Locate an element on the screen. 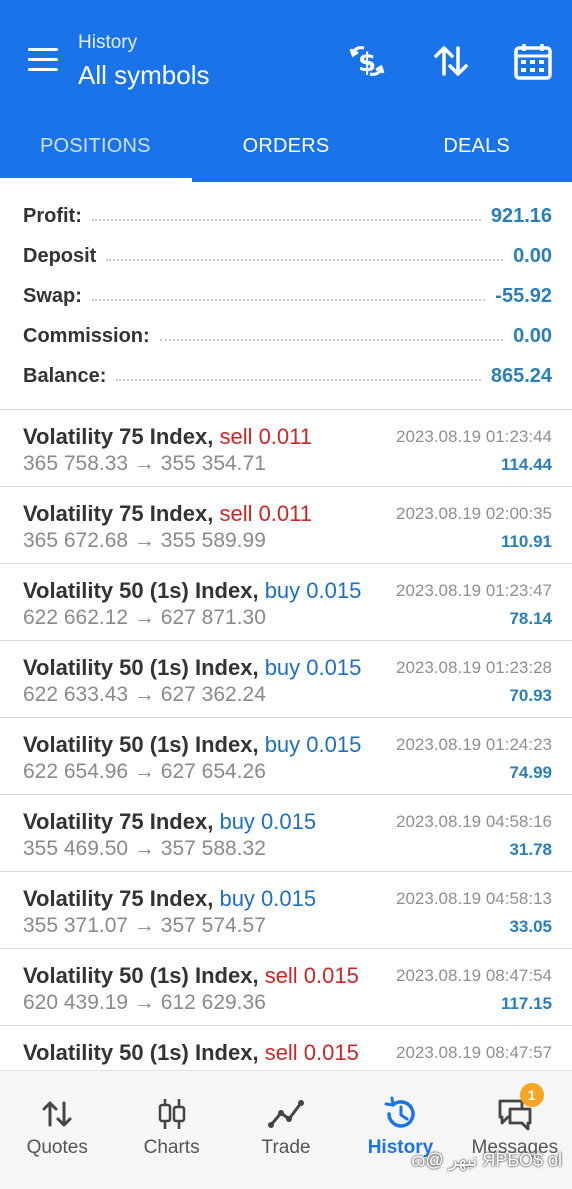 This screenshot has height=1189, width=572. deal-time: 2023.08.19 08:47:54 is located at coordinates (474, 975).